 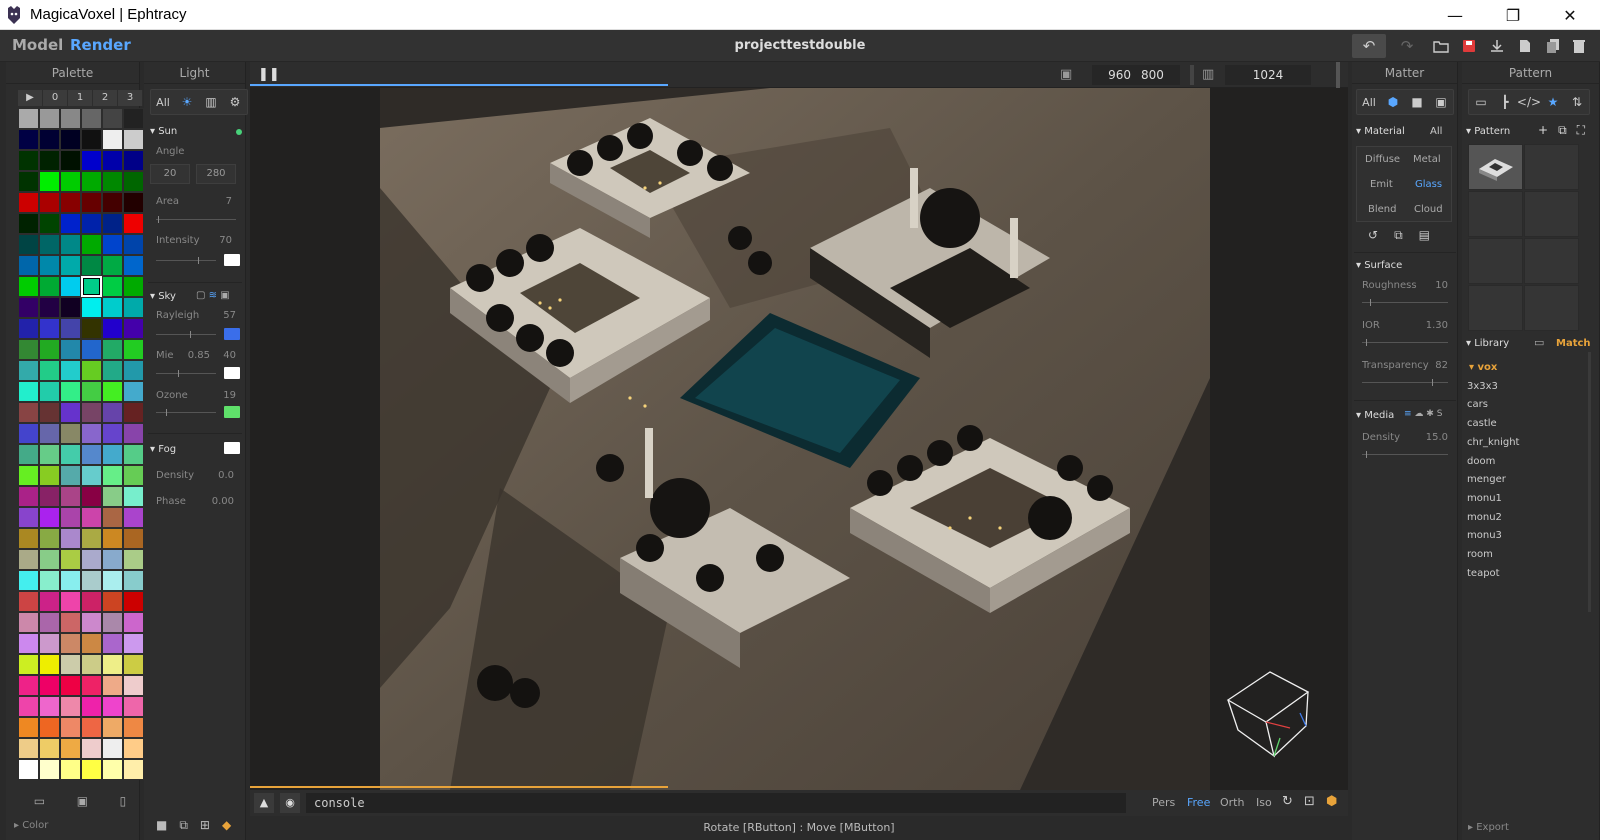 What do you see at coordinates (216, 174) in the screenshot?
I see `angle-input-2: 280` at bounding box center [216, 174].